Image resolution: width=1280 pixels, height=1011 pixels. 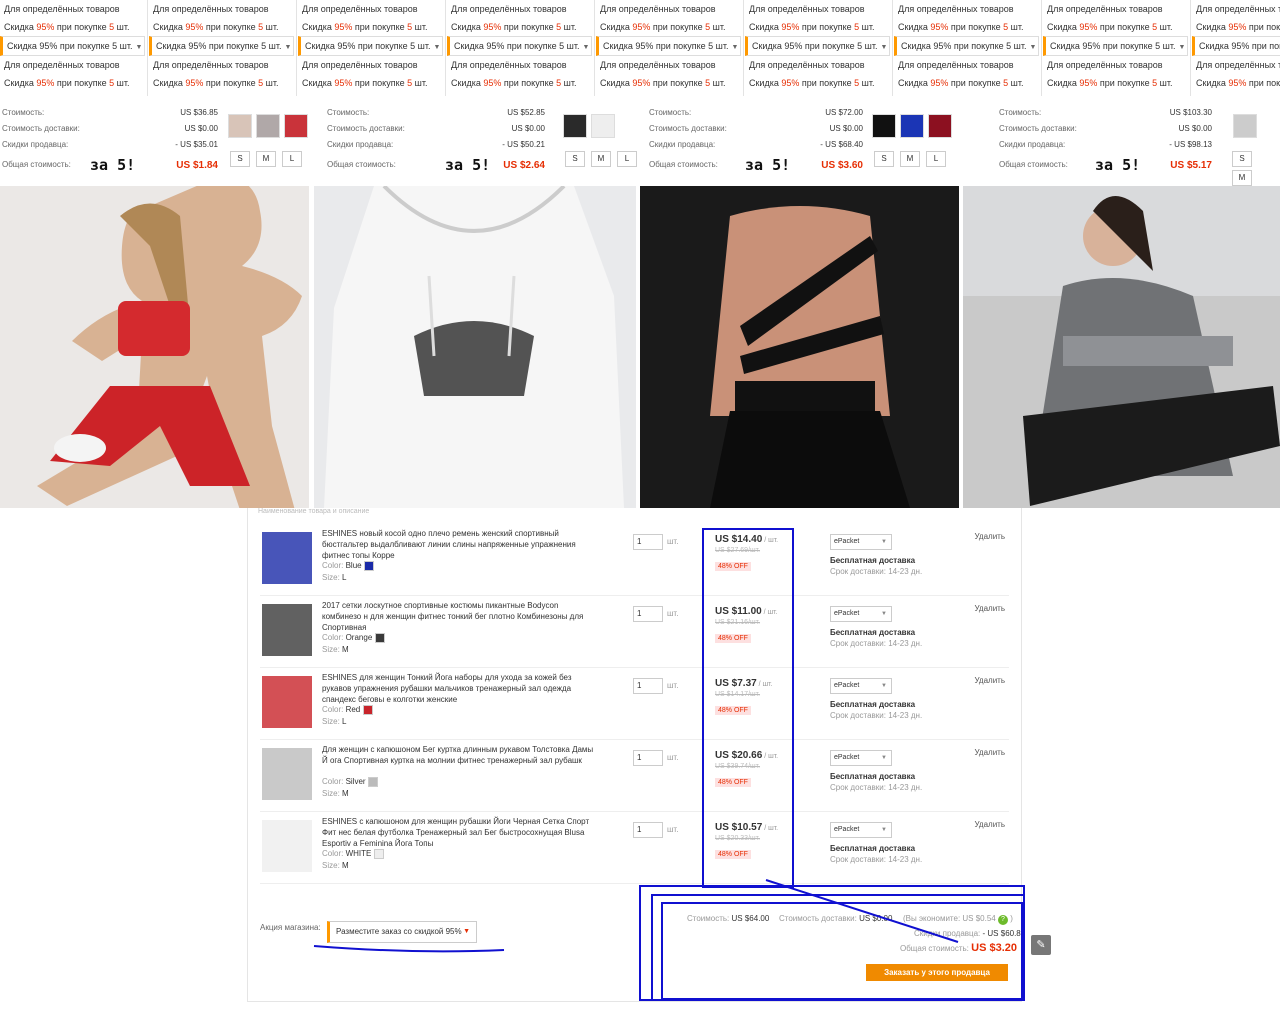 What do you see at coordinates (764, 684) in the screenshot?
I see `price-per: / шт.` at bounding box center [764, 684].